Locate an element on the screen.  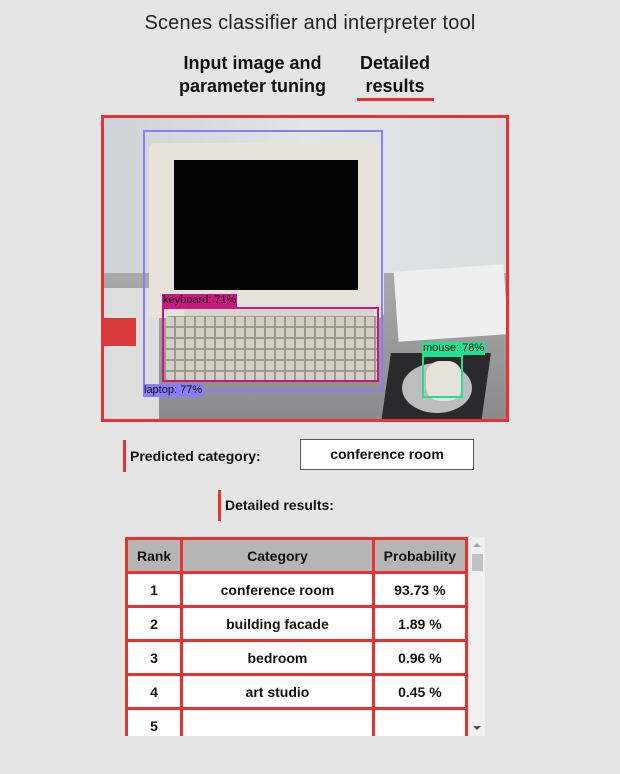
detailed-results-accent-bar is located at coordinates (219, 505).